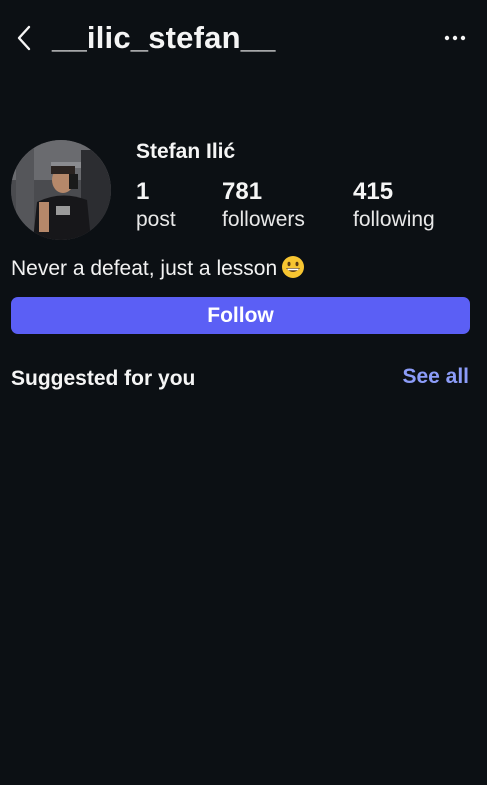 This screenshot has width=487, height=785. Describe the element at coordinates (143, 191) in the screenshot. I see `posts-count: 1` at that location.